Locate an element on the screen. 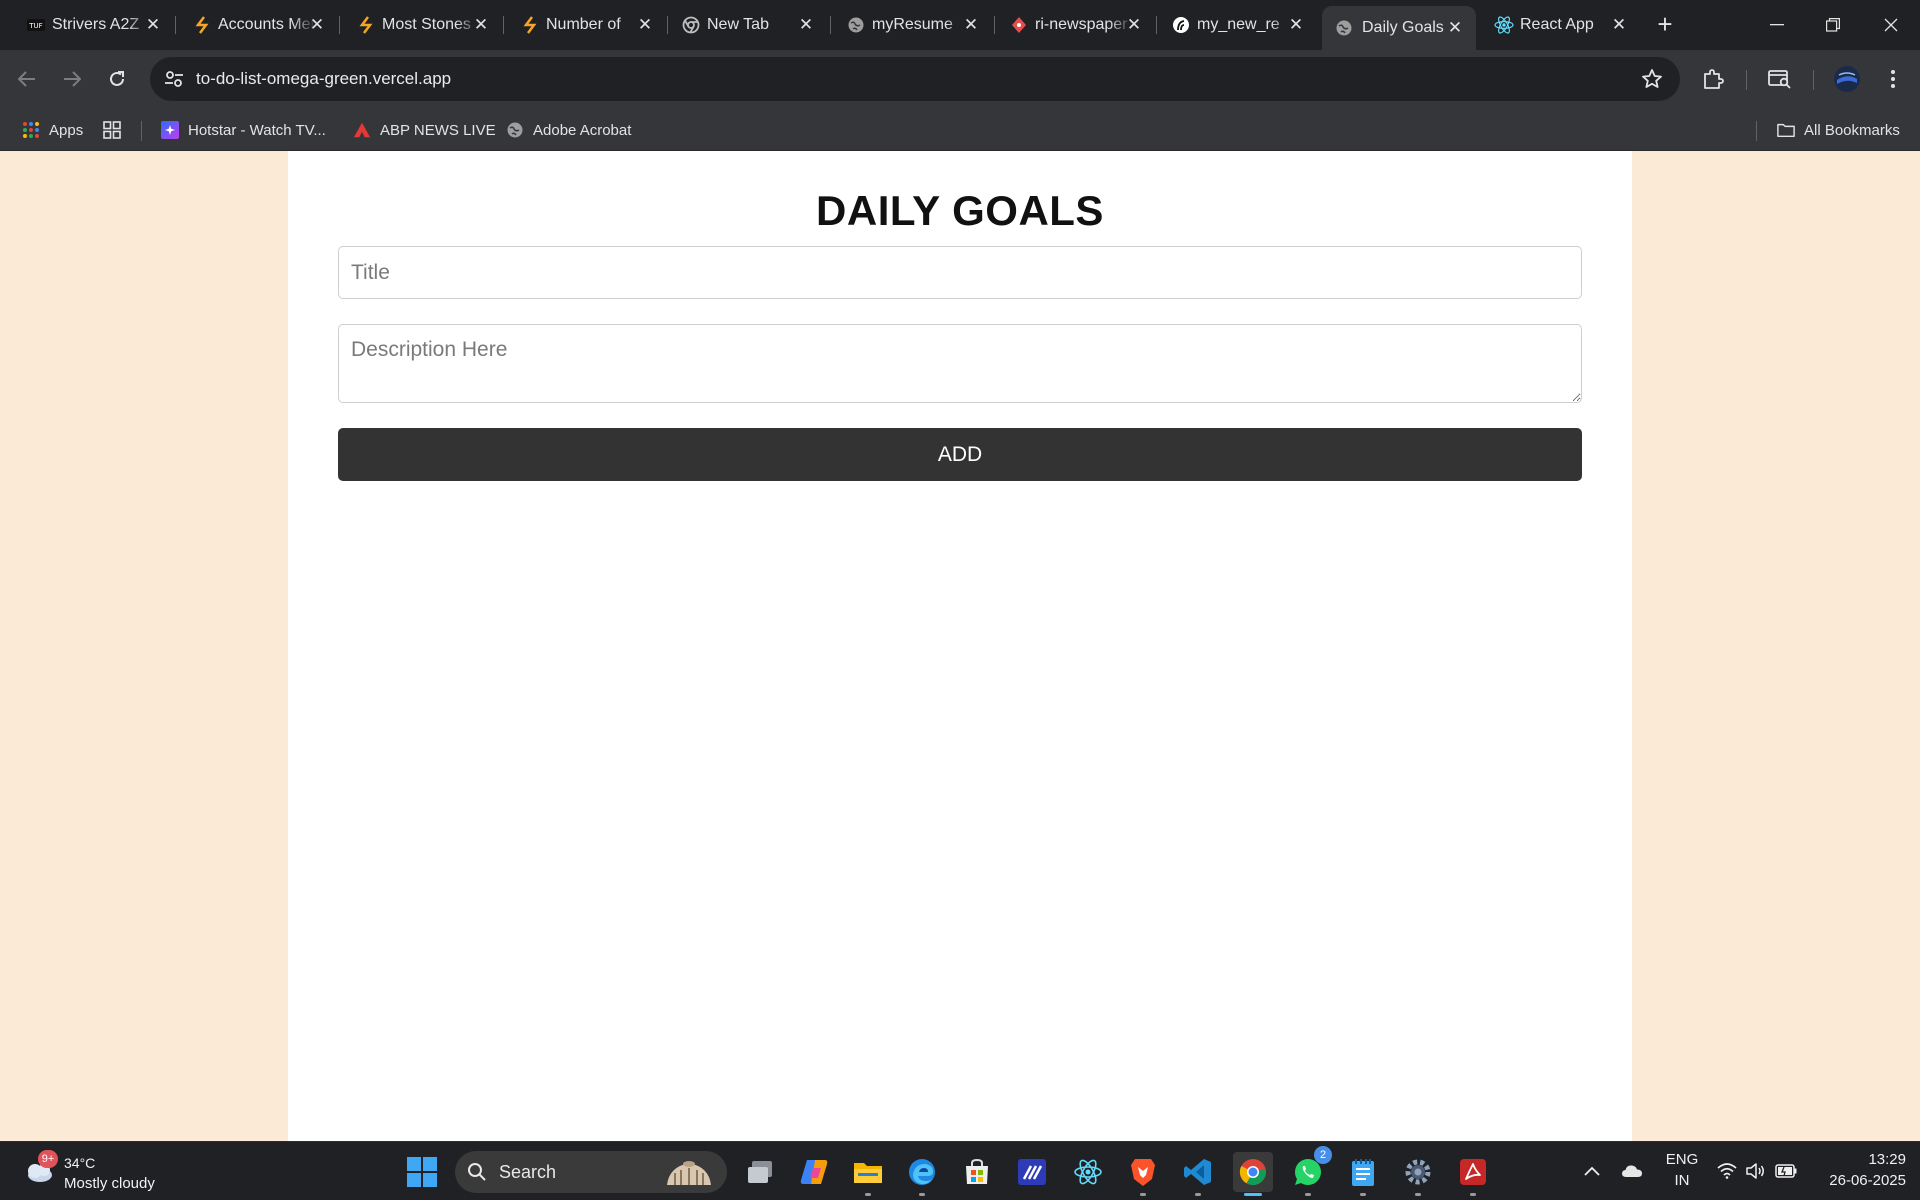 The height and width of the screenshot is (1200, 1920). weather-widget: 9+ 34°C Mostly cloudy is located at coordinates (98, 1172).